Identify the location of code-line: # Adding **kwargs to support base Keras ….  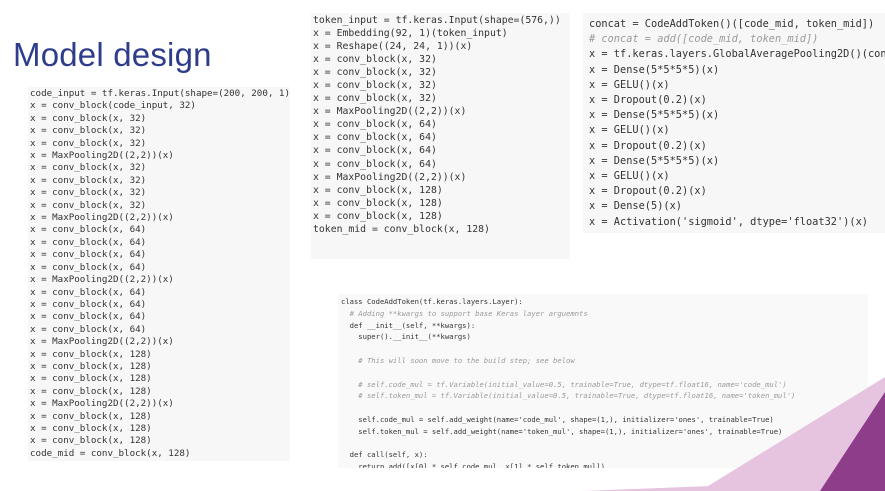
(464, 313).